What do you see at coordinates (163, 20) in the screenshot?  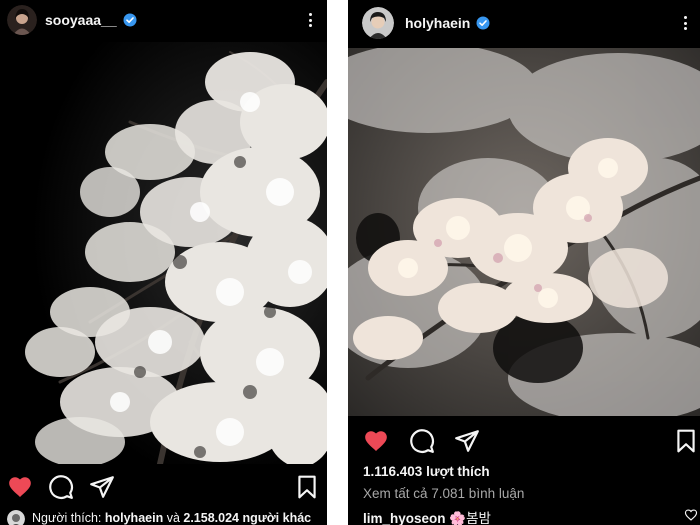 I see `post-header: sooyaaa__` at bounding box center [163, 20].